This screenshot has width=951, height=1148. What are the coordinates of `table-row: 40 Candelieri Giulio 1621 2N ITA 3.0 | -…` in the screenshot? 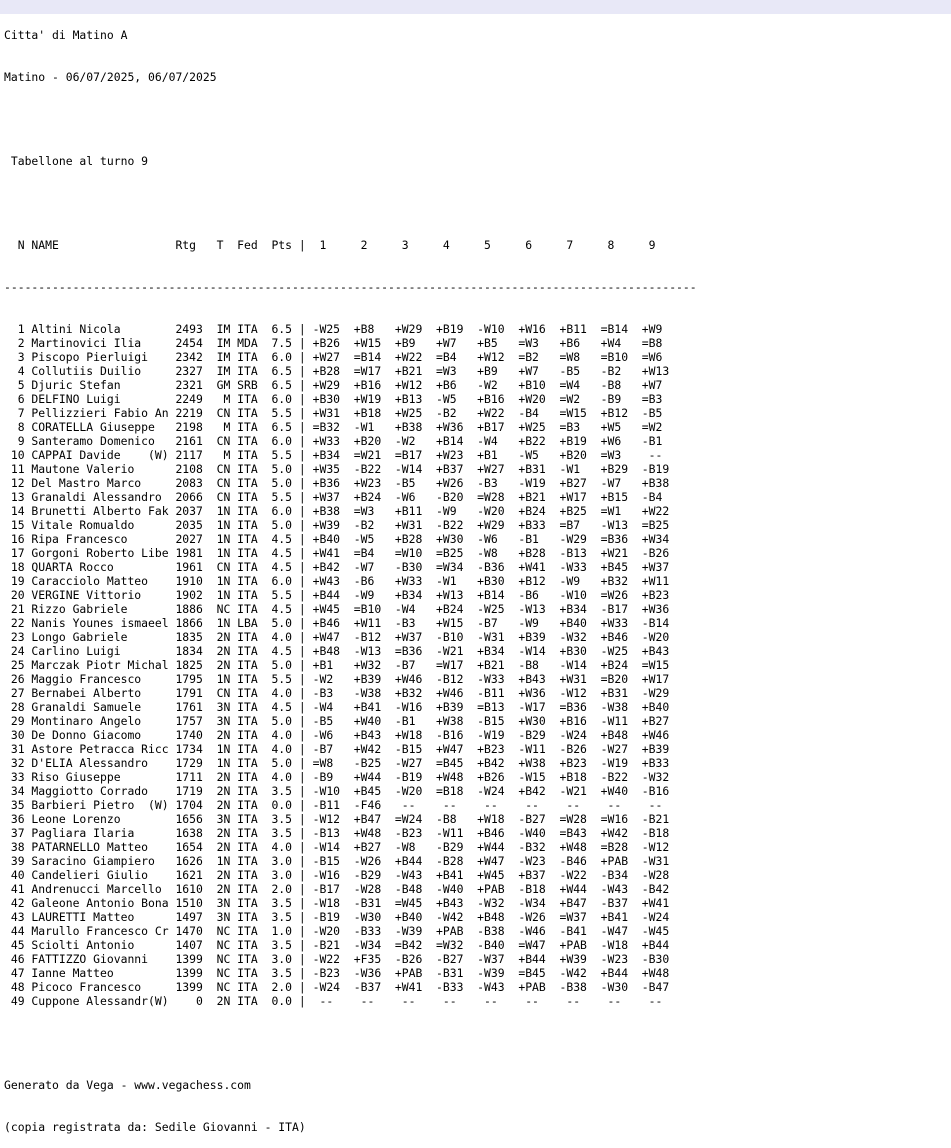 It's located at (337, 875).